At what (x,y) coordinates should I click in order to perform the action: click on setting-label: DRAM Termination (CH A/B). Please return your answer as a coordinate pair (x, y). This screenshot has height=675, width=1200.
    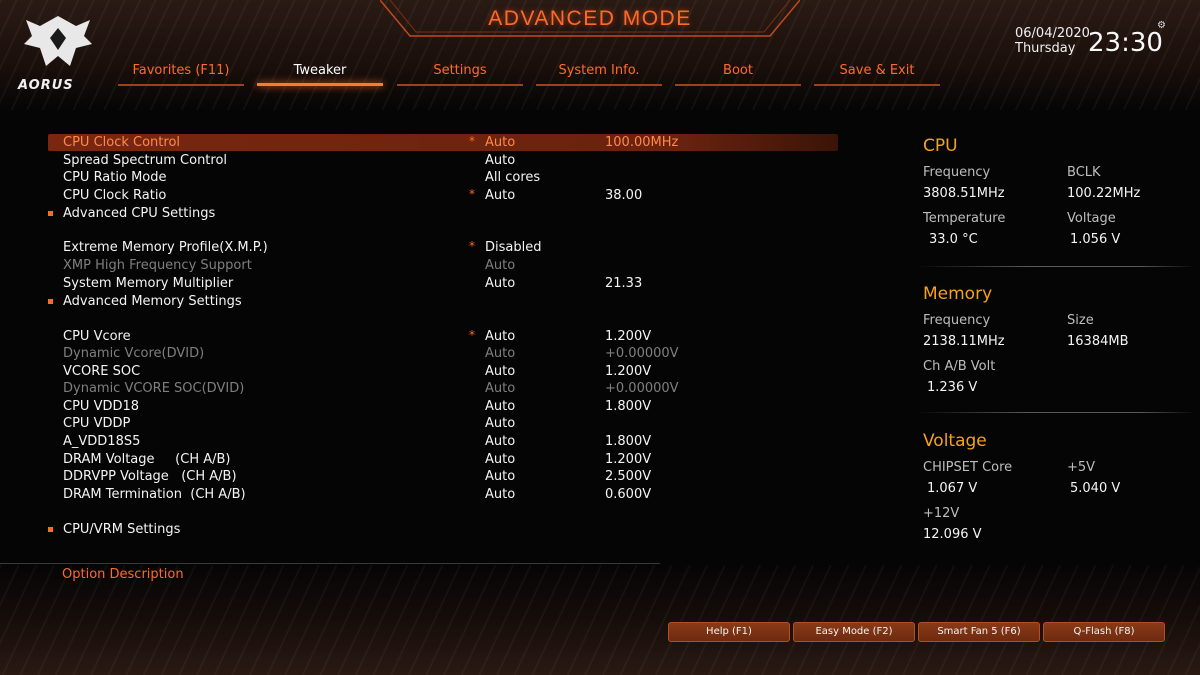
    Looking at the image, I should click on (154, 494).